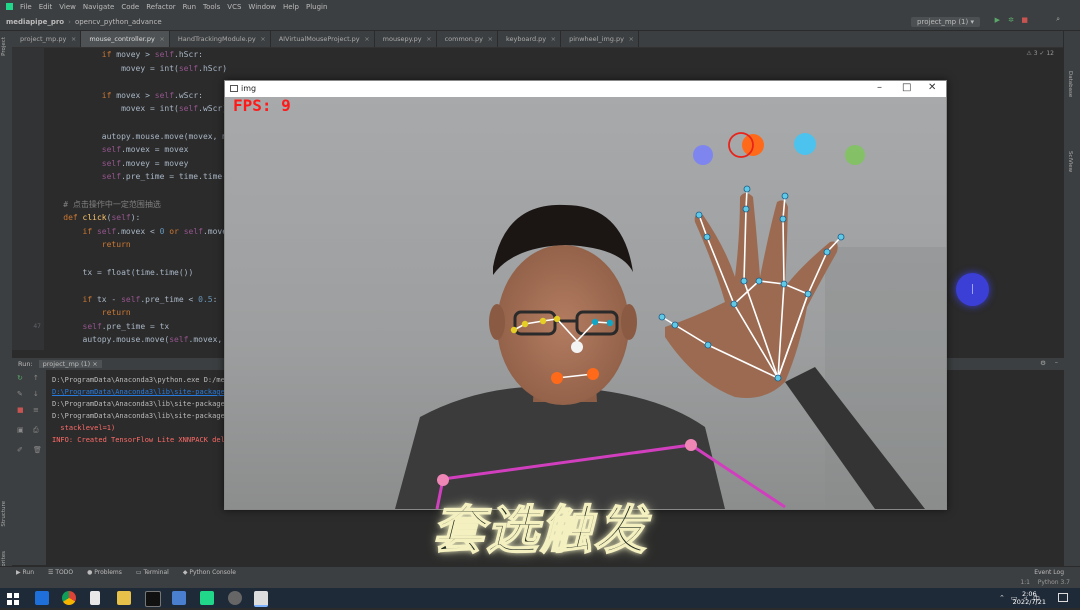 The width and height of the screenshot is (1080, 610). Describe the element at coordinates (1043, 363) in the screenshot. I see `gear-icon: ⚙` at that location.